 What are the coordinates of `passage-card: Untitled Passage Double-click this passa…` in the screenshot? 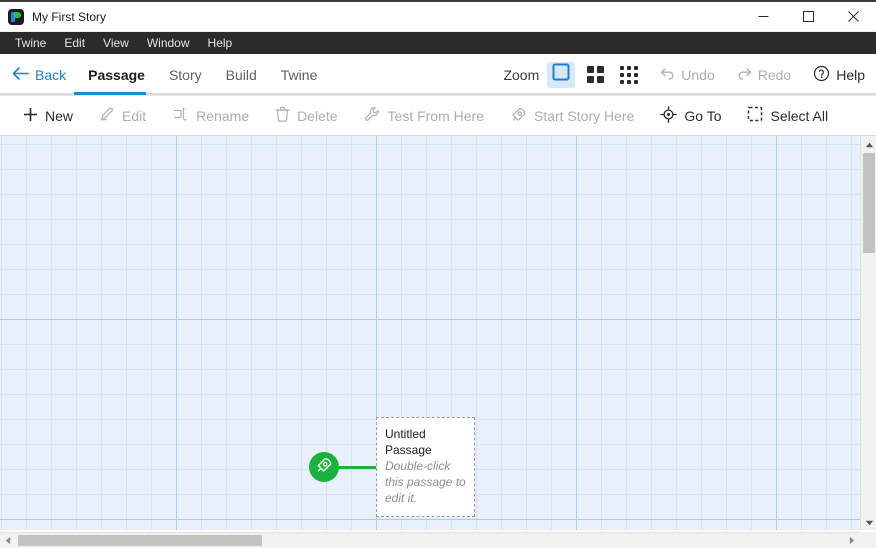 It's located at (425, 467).